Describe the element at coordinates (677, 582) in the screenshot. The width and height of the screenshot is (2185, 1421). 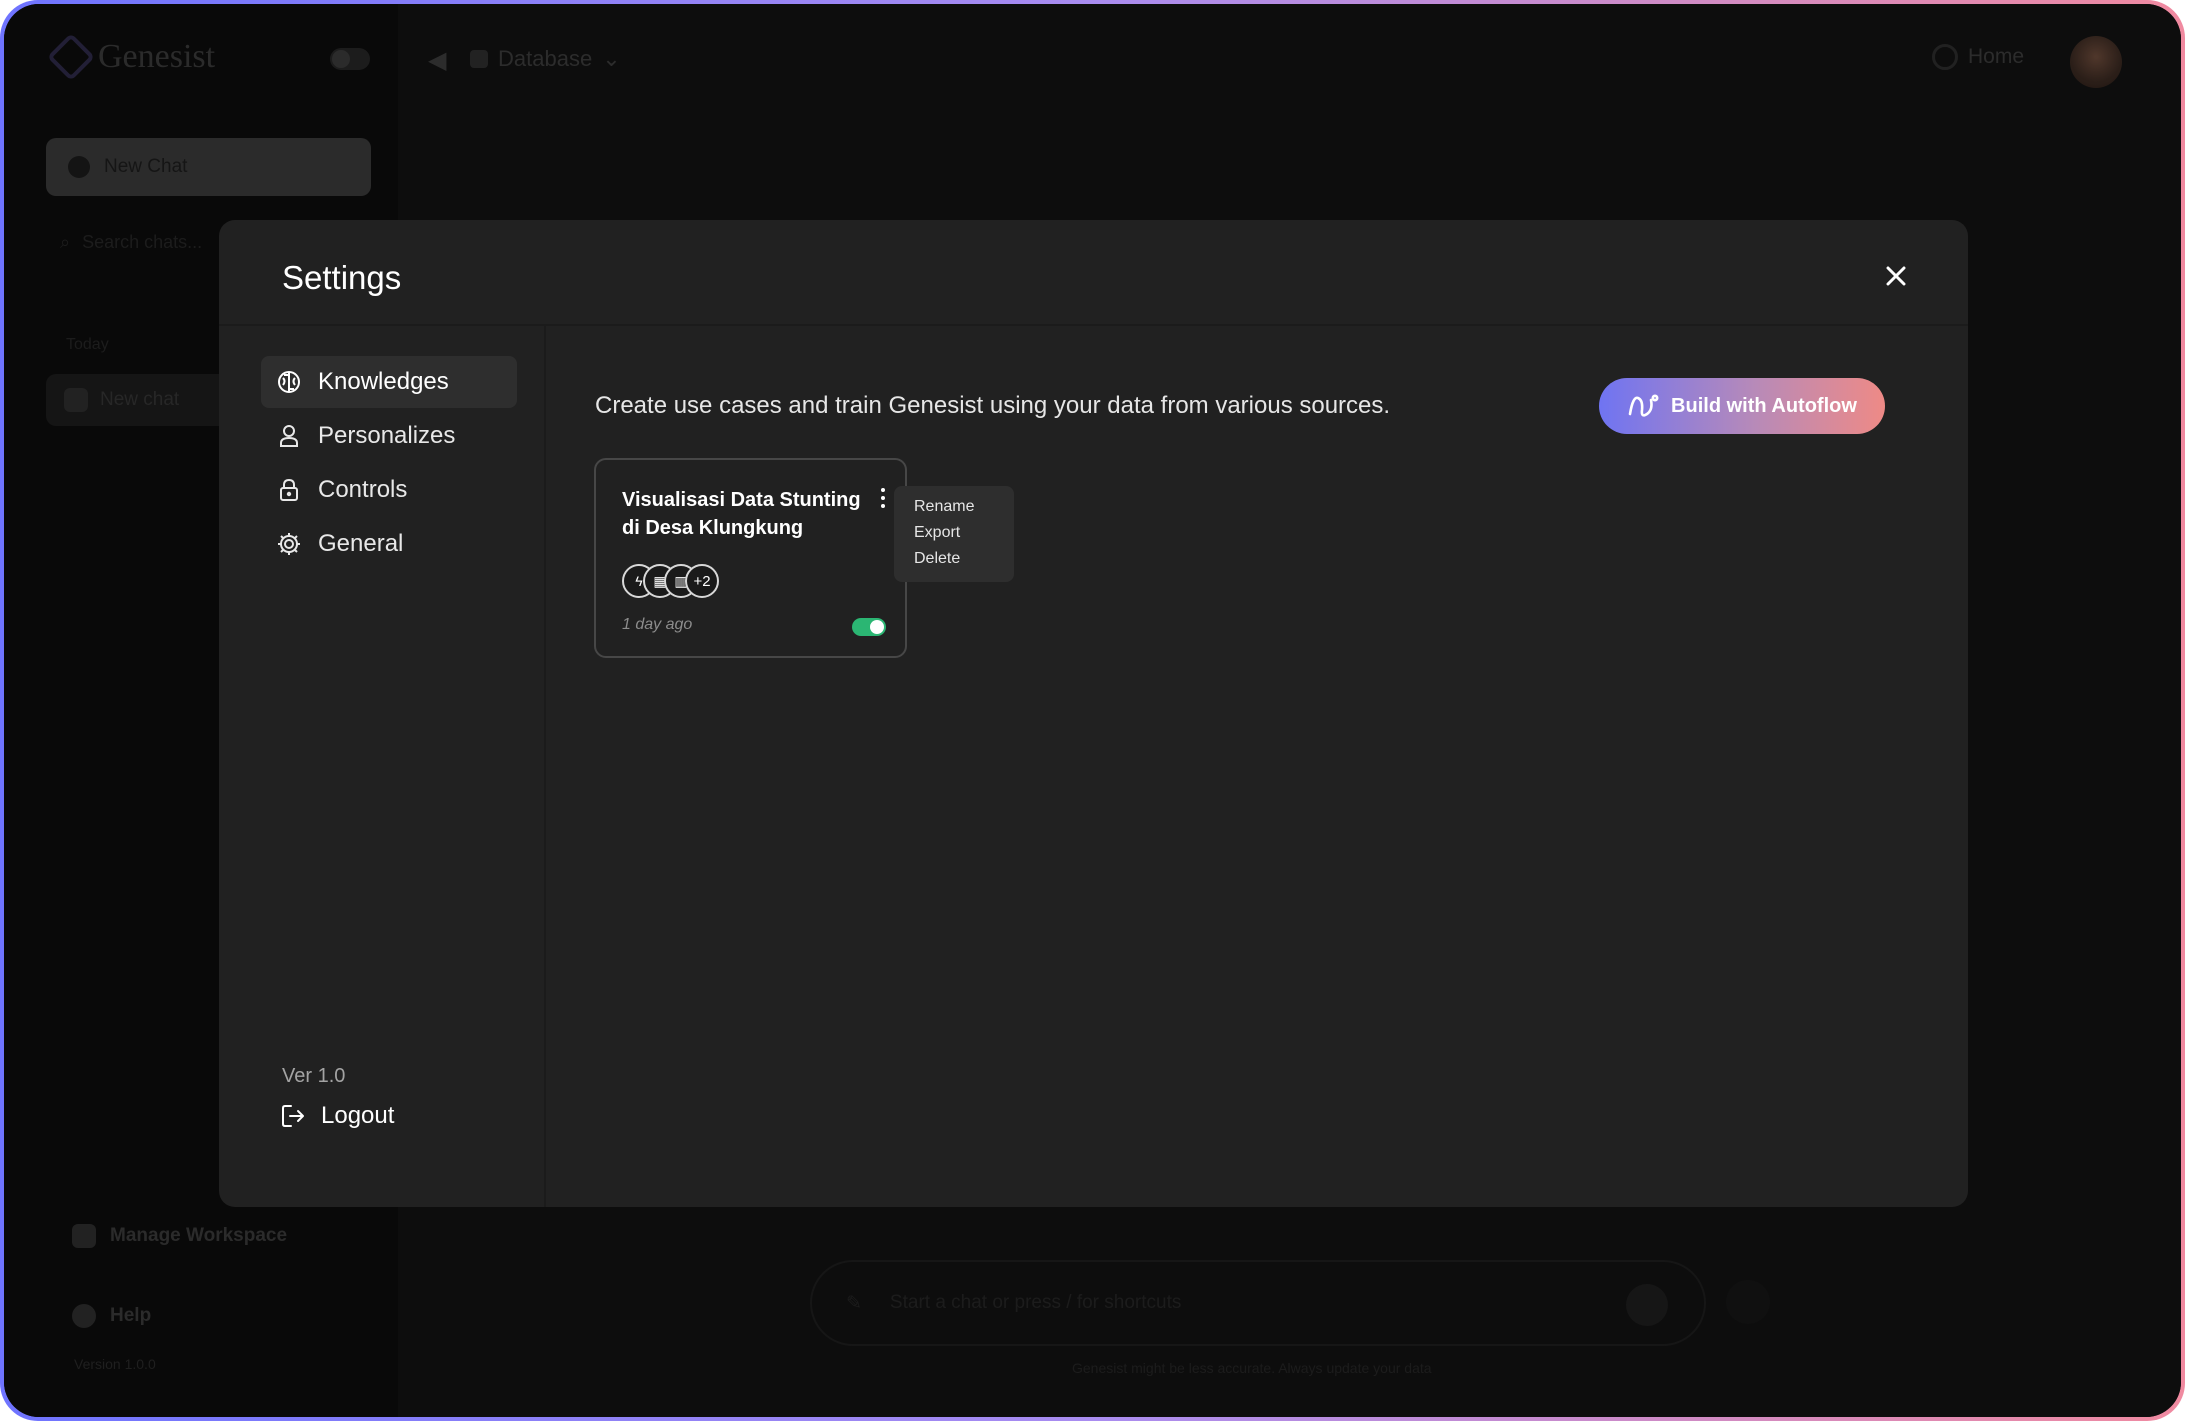
I see `source-icons: ϟ ▦ ▥ +2` at that location.